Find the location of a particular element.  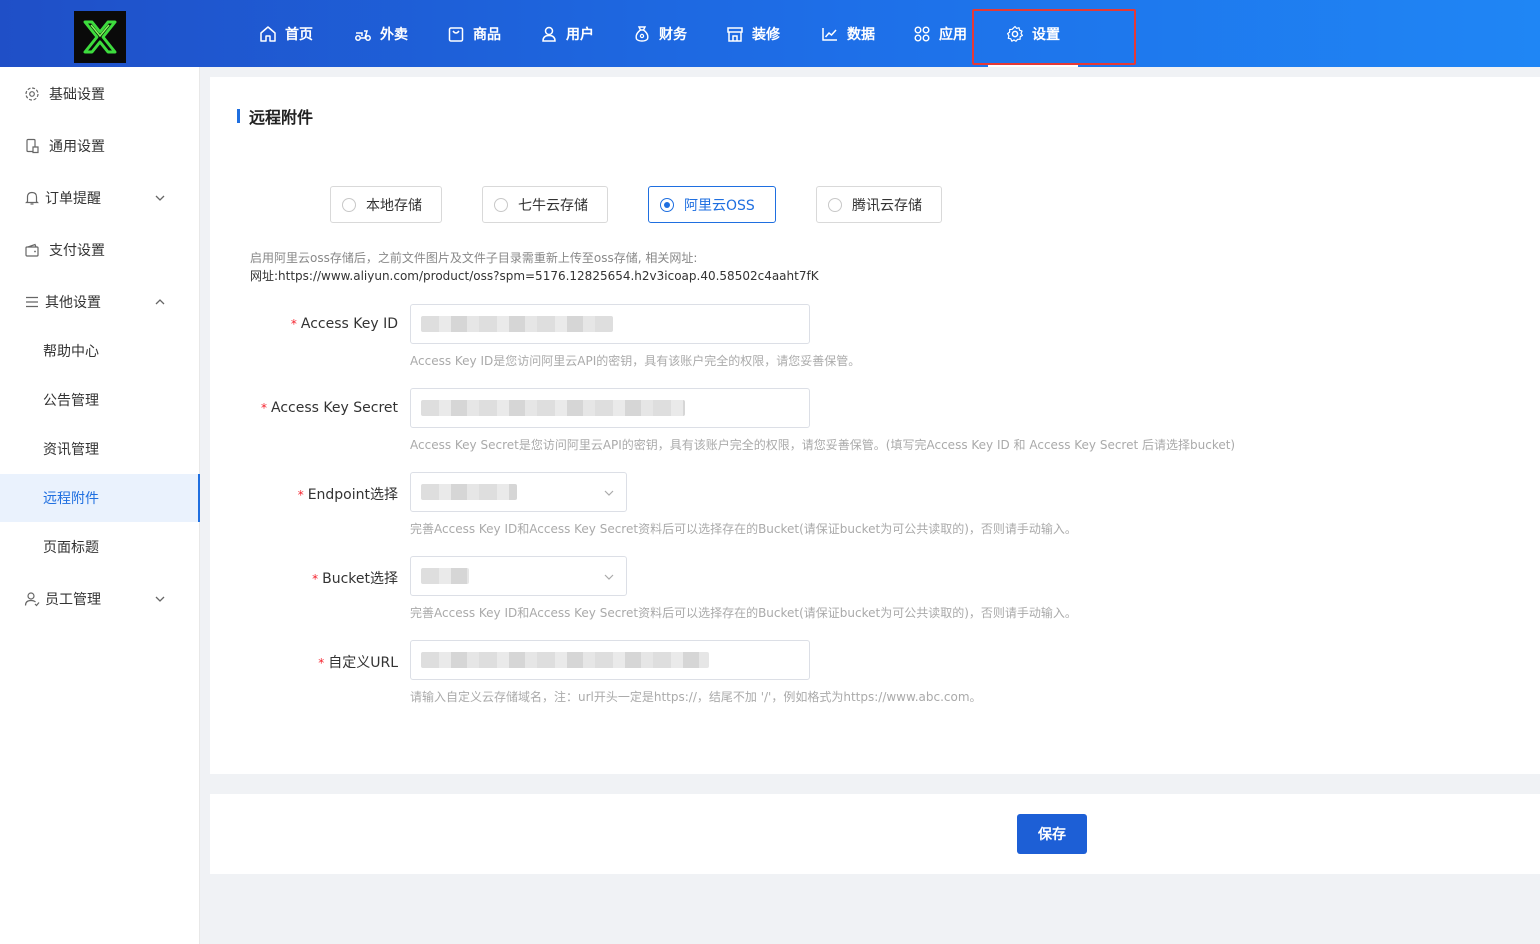

nav-label: 外卖 is located at coordinates (394, 34).